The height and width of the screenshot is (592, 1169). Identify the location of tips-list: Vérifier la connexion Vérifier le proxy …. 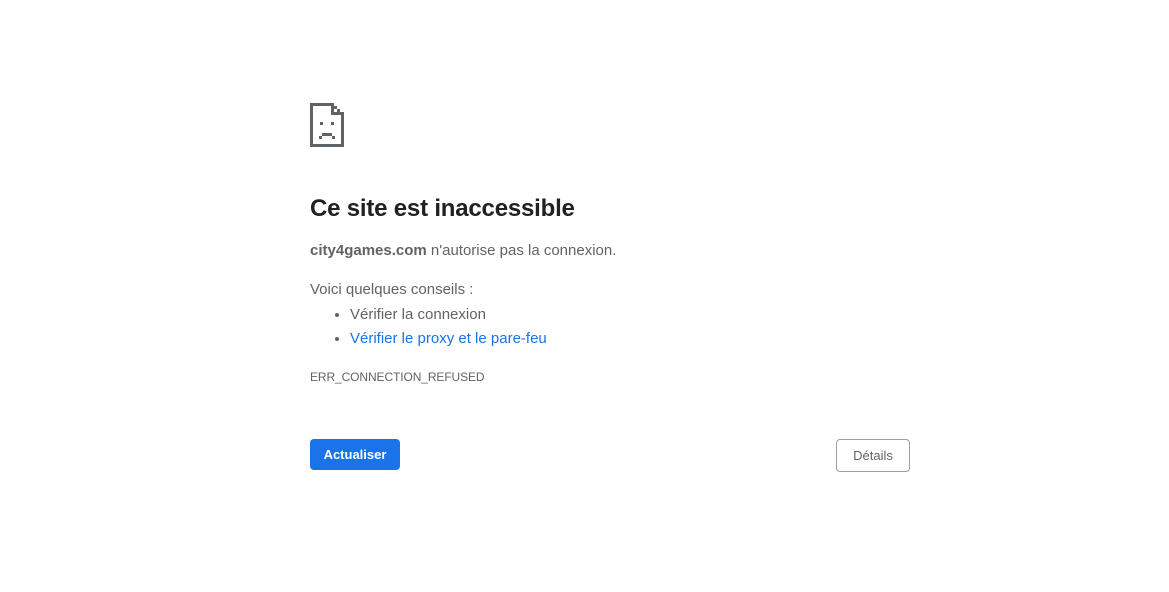
(428, 327).